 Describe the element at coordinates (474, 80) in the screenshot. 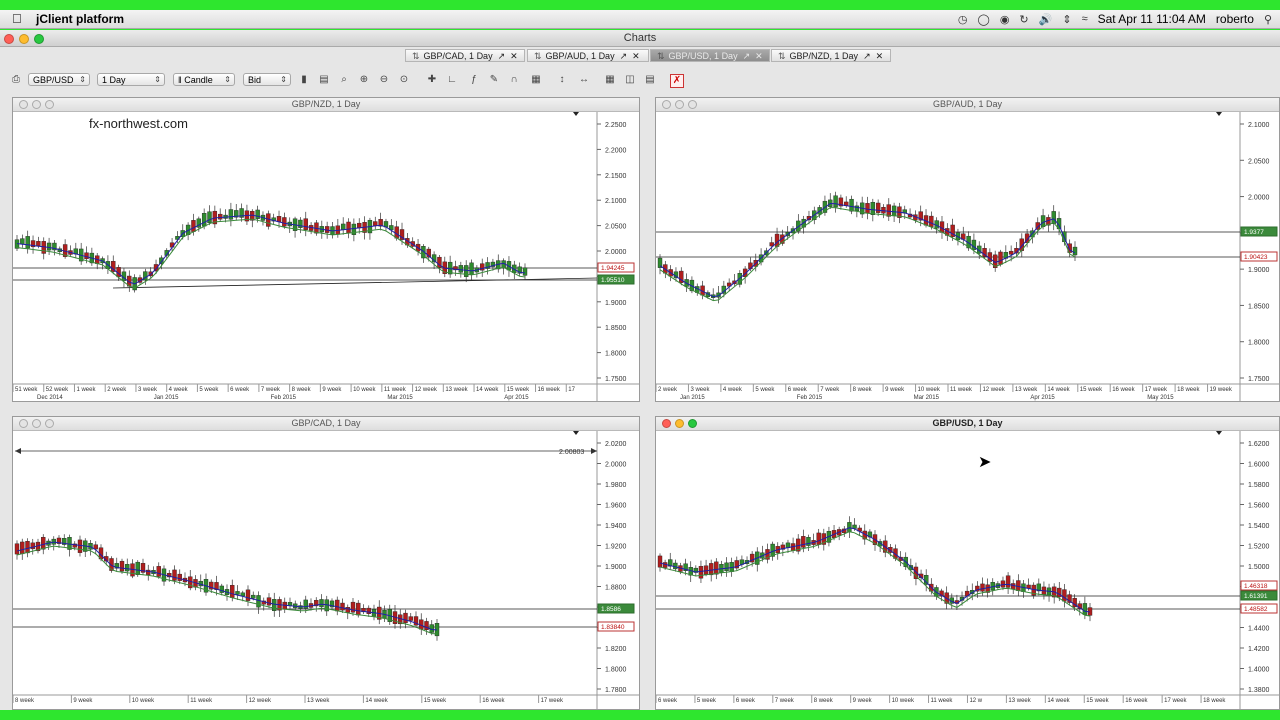

I see `fx-icon: ƒ` at that location.